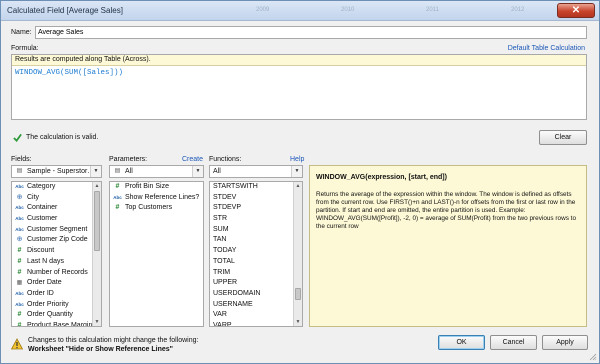 The width and height of the screenshot is (600, 364). I want to click on function-item: STDEVP, so click(256, 208).